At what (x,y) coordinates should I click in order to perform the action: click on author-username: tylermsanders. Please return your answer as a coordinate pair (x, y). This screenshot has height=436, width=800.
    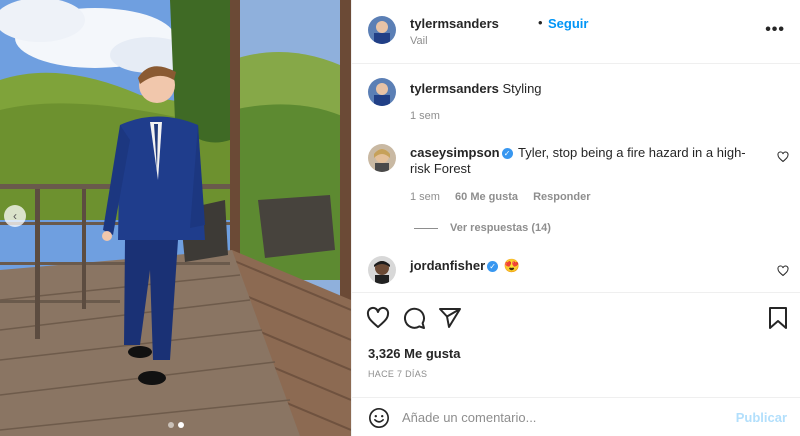
    Looking at the image, I should click on (454, 23).